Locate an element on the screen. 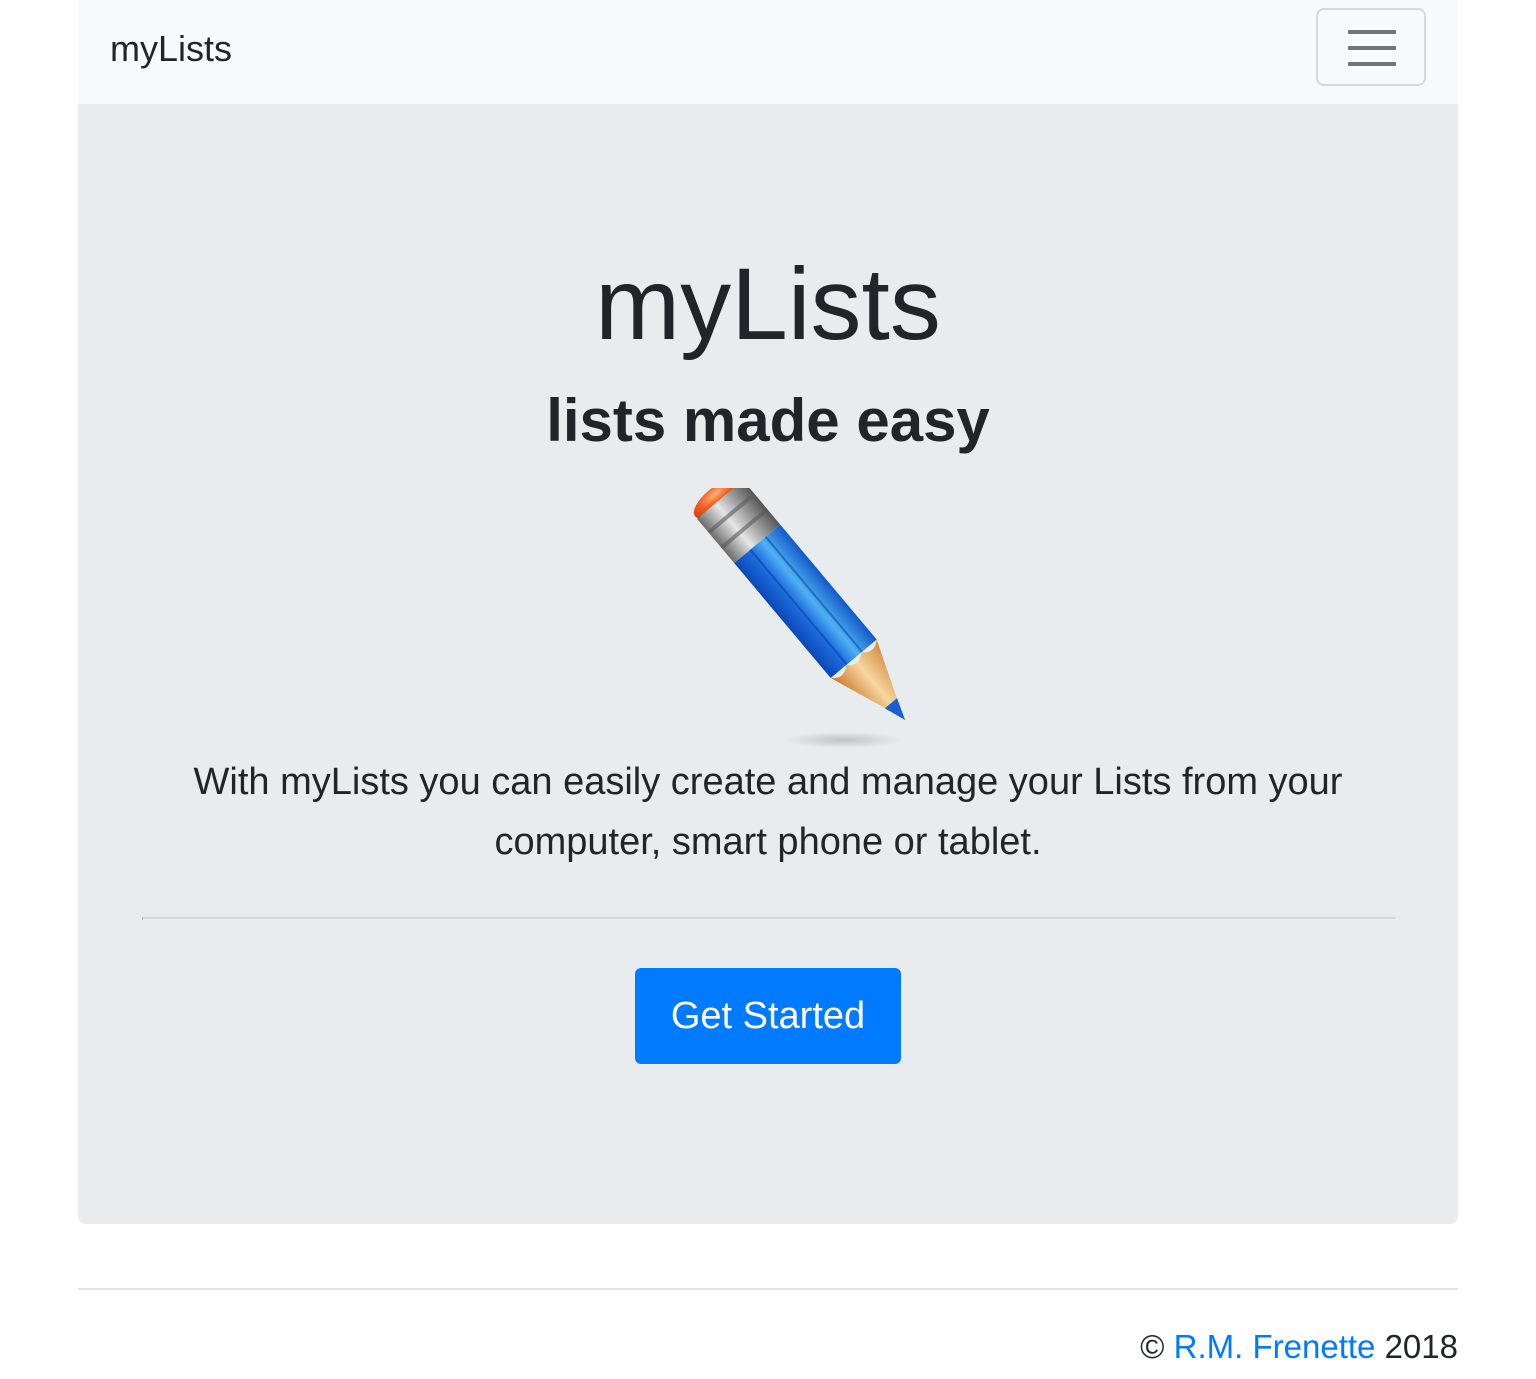 This screenshot has height=1379, width=1536. divider is located at coordinates (769, 918).